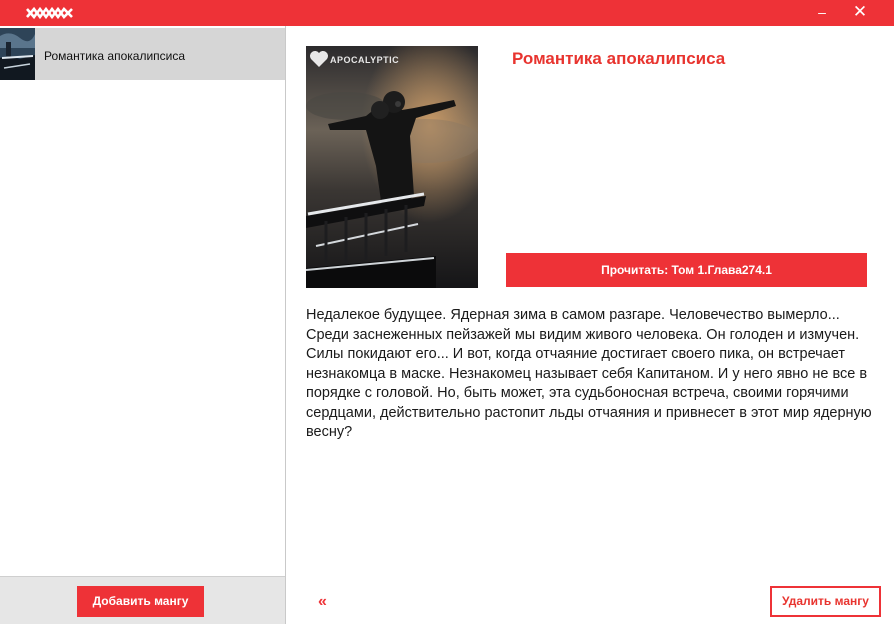 This screenshot has width=894, height=624. I want to click on manga-thumbnail, so click(17, 54).